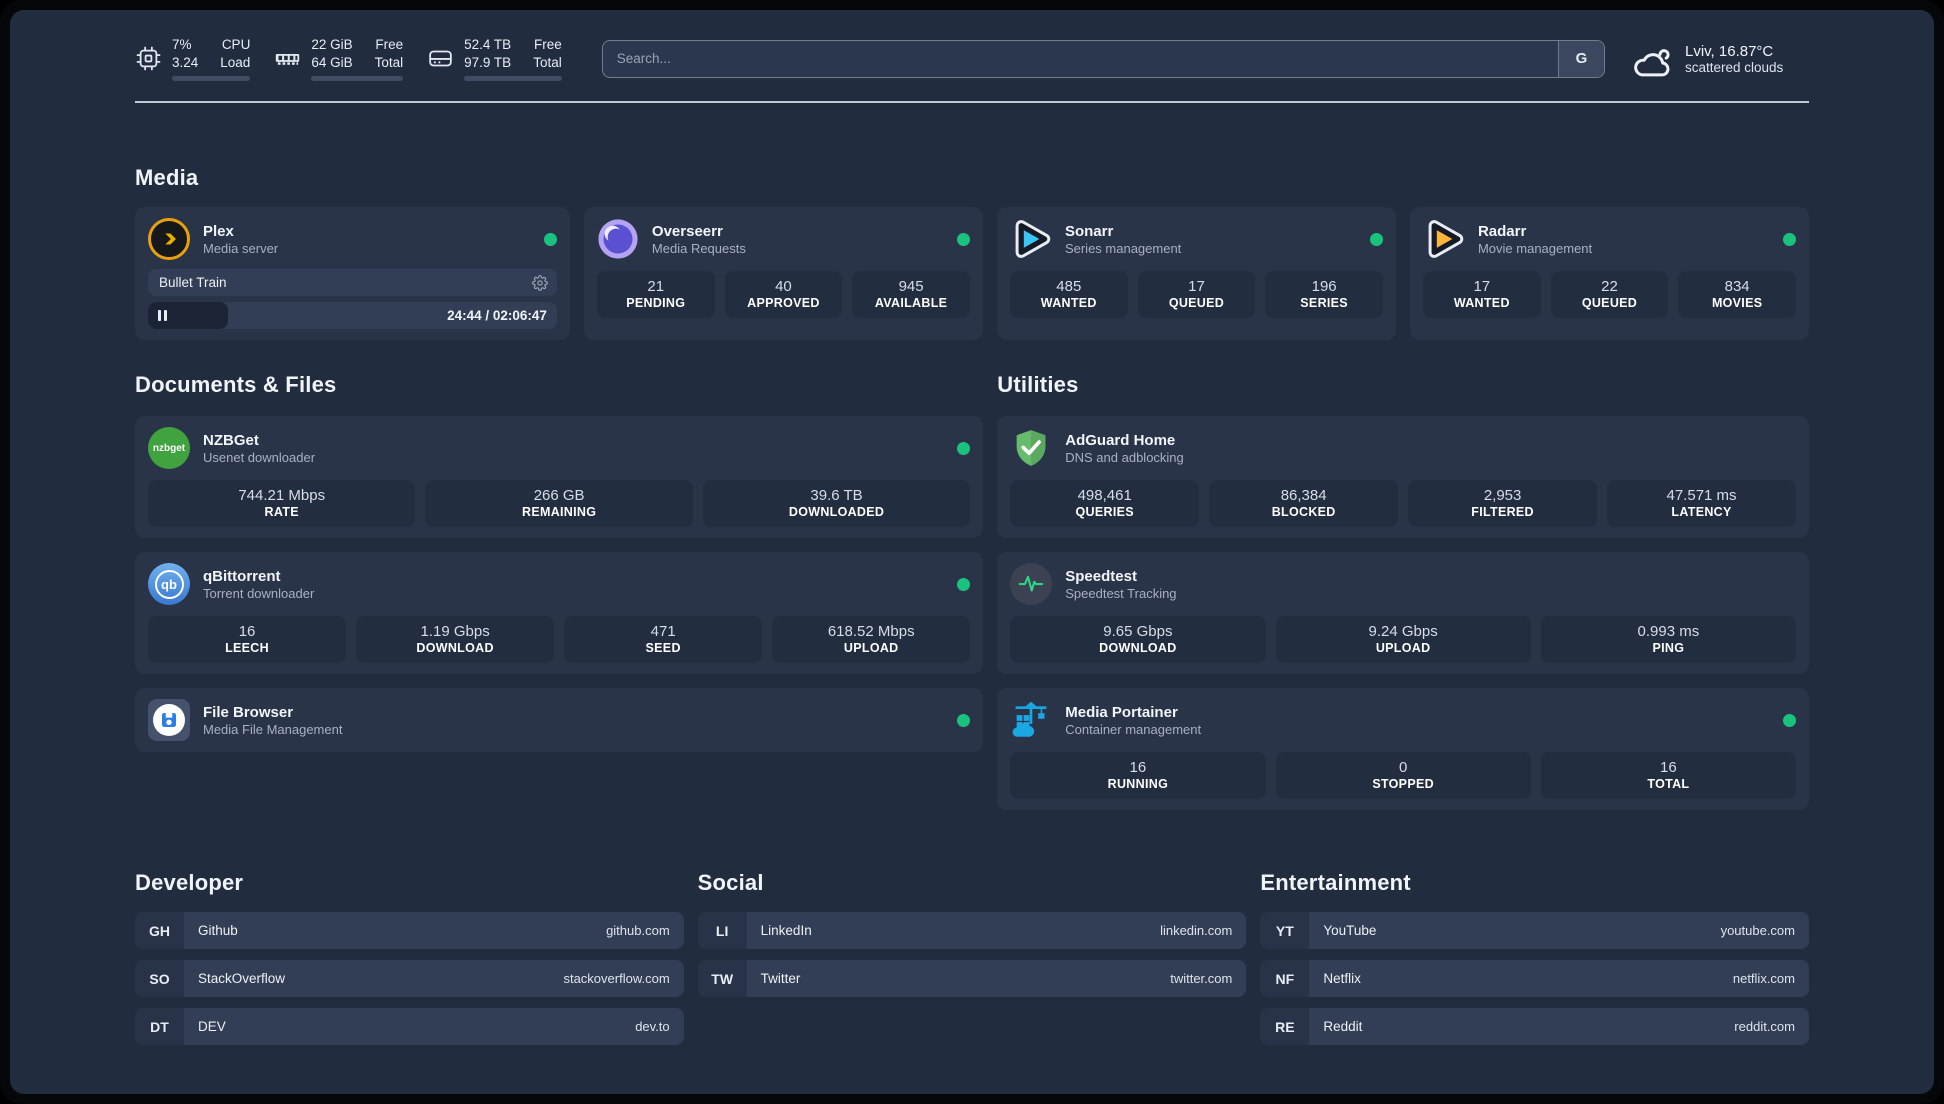  What do you see at coordinates (656, 303) in the screenshot?
I see `stat-label: PENDING` at bounding box center [656, 303].